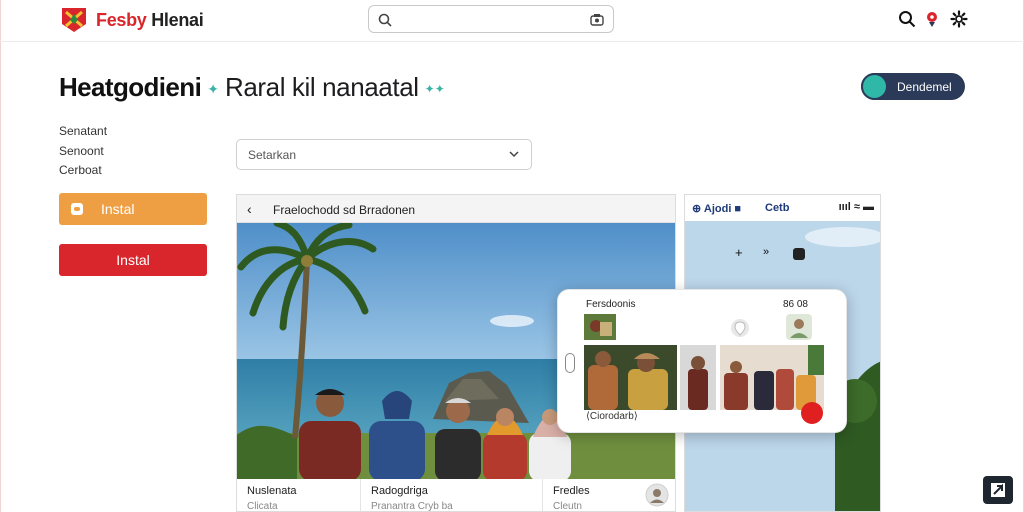 This screenshot has height=512, width=1024. I want to click on brand-name-part1: Fesby, so click(121, 20).